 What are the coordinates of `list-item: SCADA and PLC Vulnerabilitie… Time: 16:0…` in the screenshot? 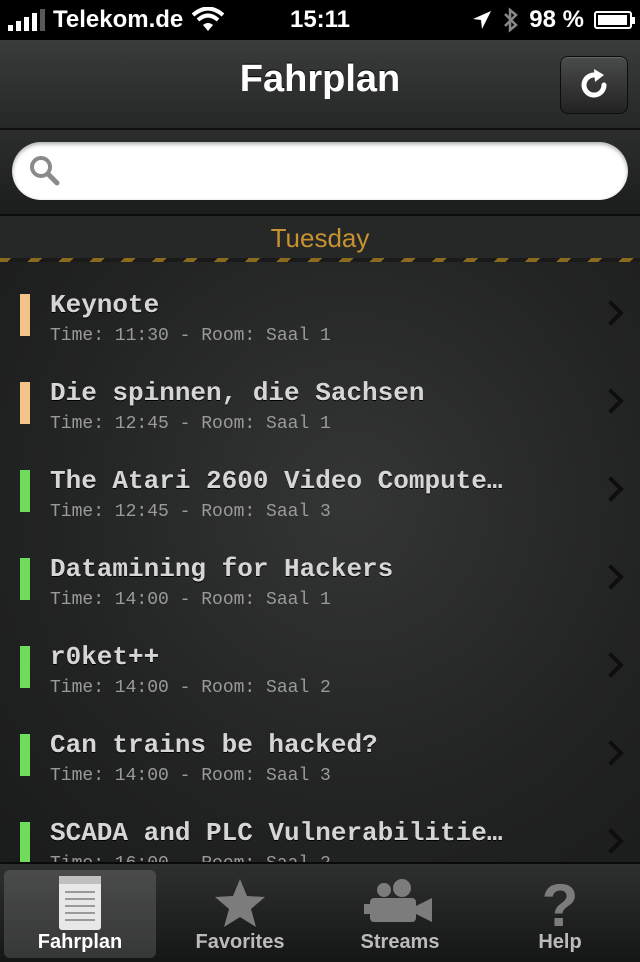 It's located at (320, 826).